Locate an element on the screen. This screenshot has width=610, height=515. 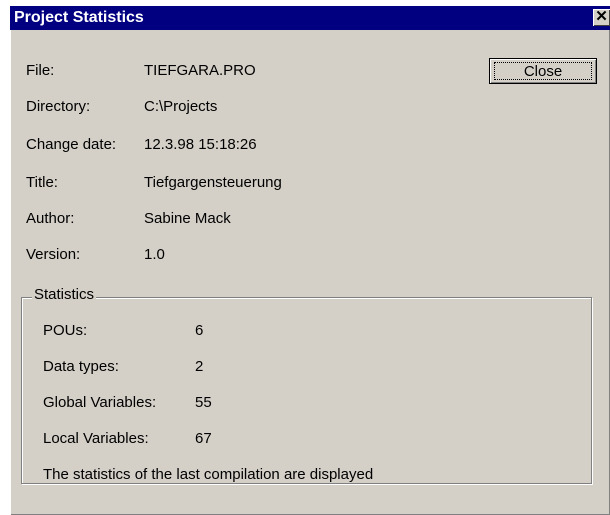
local-variables-label: Local Variables: is located at coordinates (96, 438).